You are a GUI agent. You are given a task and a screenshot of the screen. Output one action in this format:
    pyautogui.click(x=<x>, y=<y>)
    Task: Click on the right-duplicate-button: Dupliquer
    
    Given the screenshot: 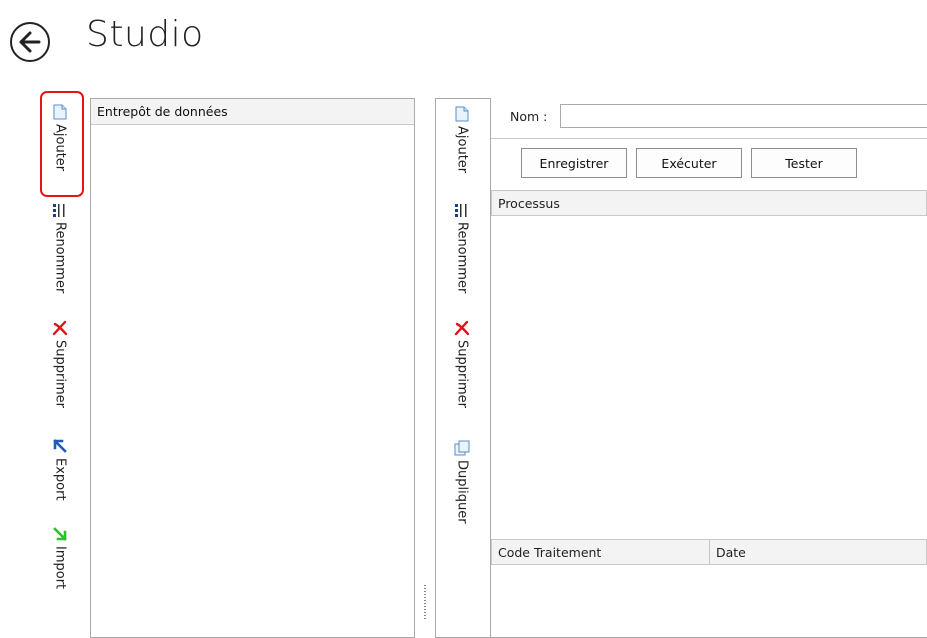 What is the action you would take?
    pyautogui.click(x=462, y=482)
    